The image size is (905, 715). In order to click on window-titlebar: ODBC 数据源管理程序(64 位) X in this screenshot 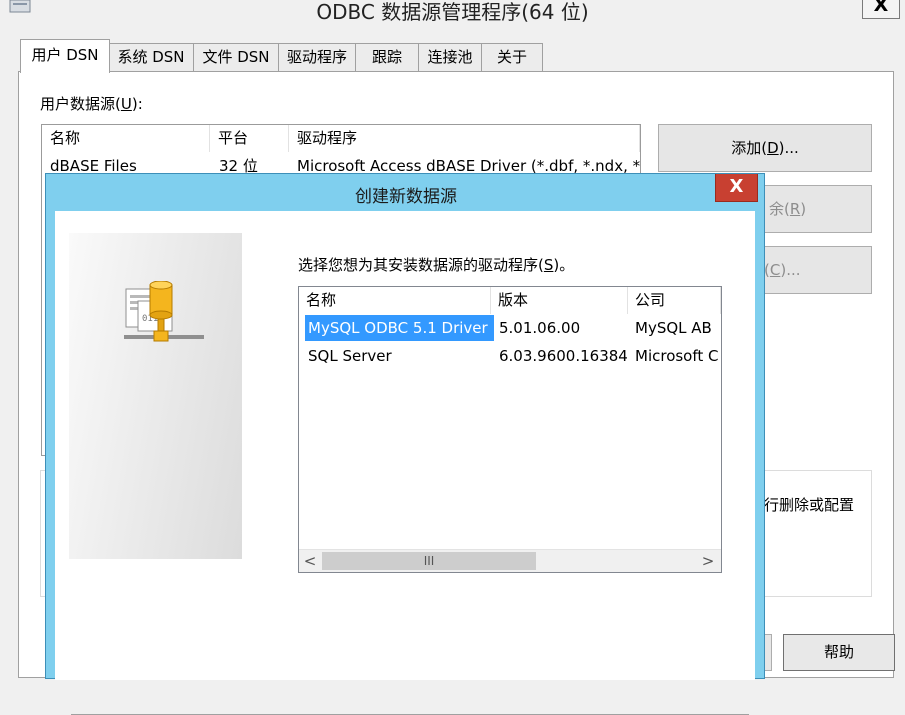, I will do `click(452, 12)`.